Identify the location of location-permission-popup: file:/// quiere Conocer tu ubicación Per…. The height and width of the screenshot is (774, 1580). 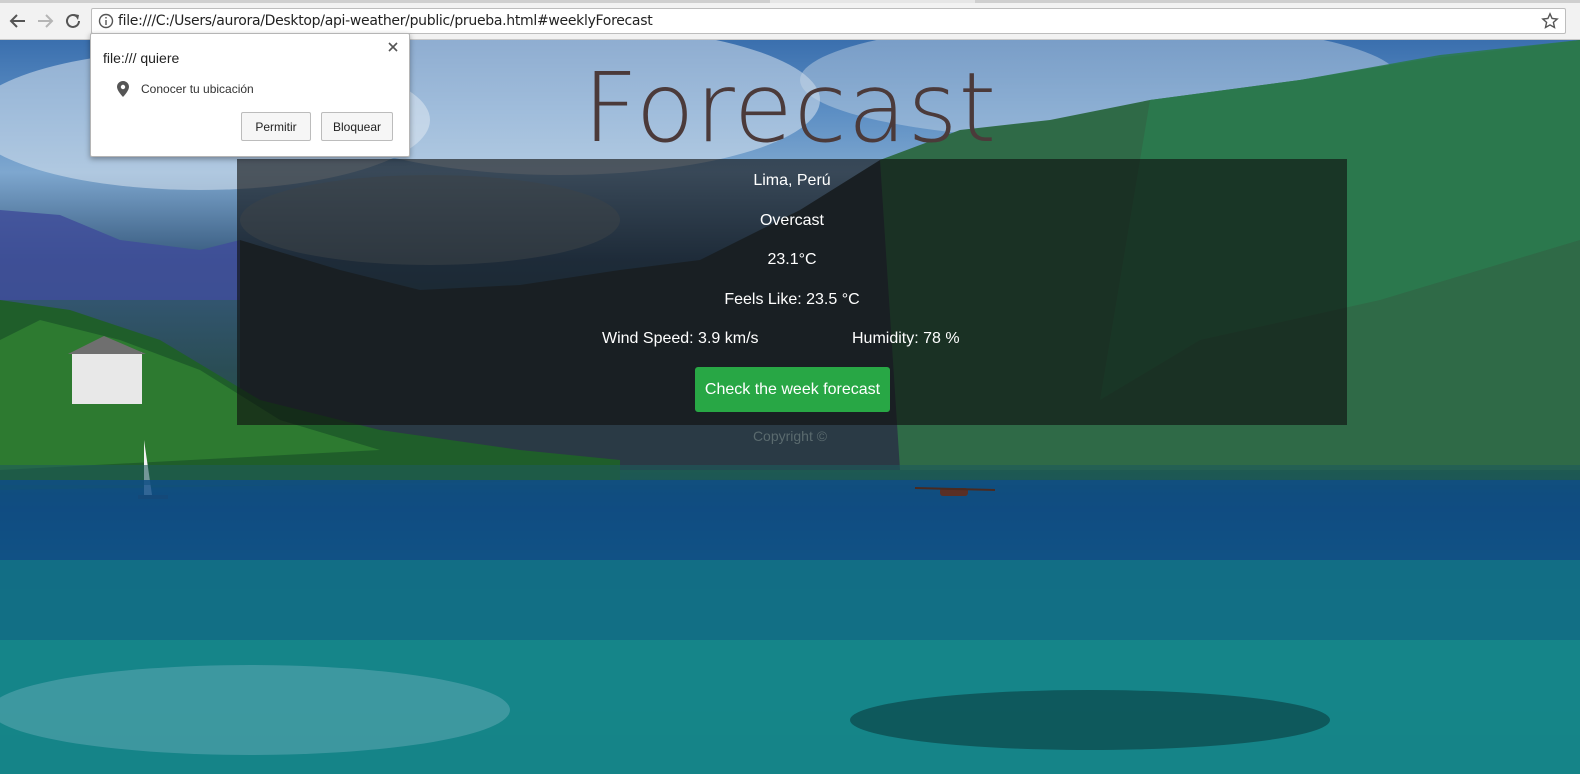
(250, 95).